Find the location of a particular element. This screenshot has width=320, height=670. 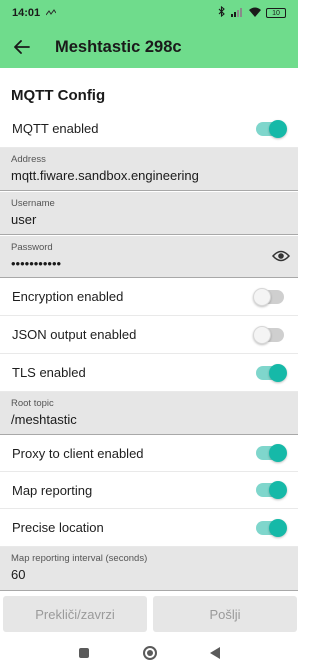

json-output-enabled-row: JSON output enabled is located at coordinates (149, 335).